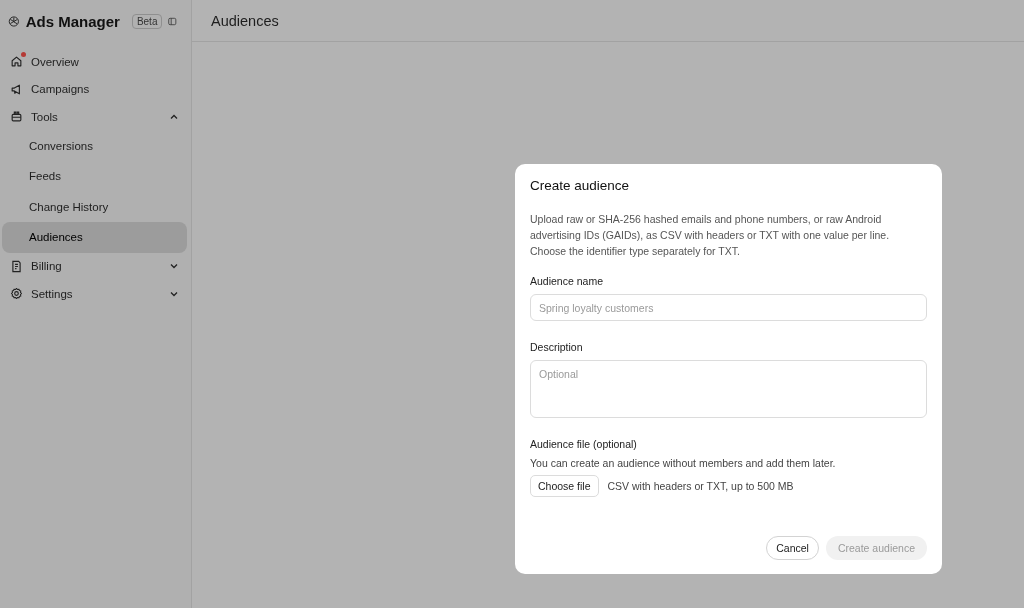 This screenshot has width=1024, height=608. I want to click on nav-item: Billing, so click(94, 266).